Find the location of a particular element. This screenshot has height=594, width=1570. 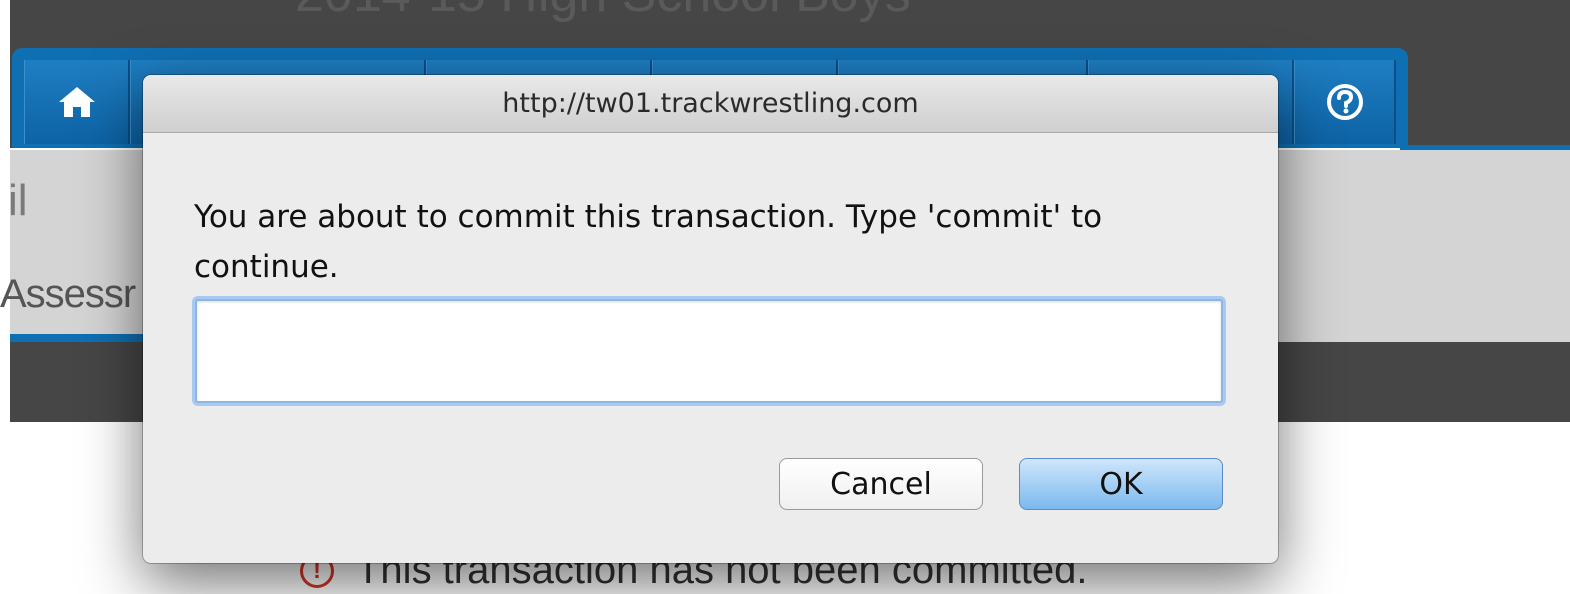

panel-accent is located at coordinates (80, 338).